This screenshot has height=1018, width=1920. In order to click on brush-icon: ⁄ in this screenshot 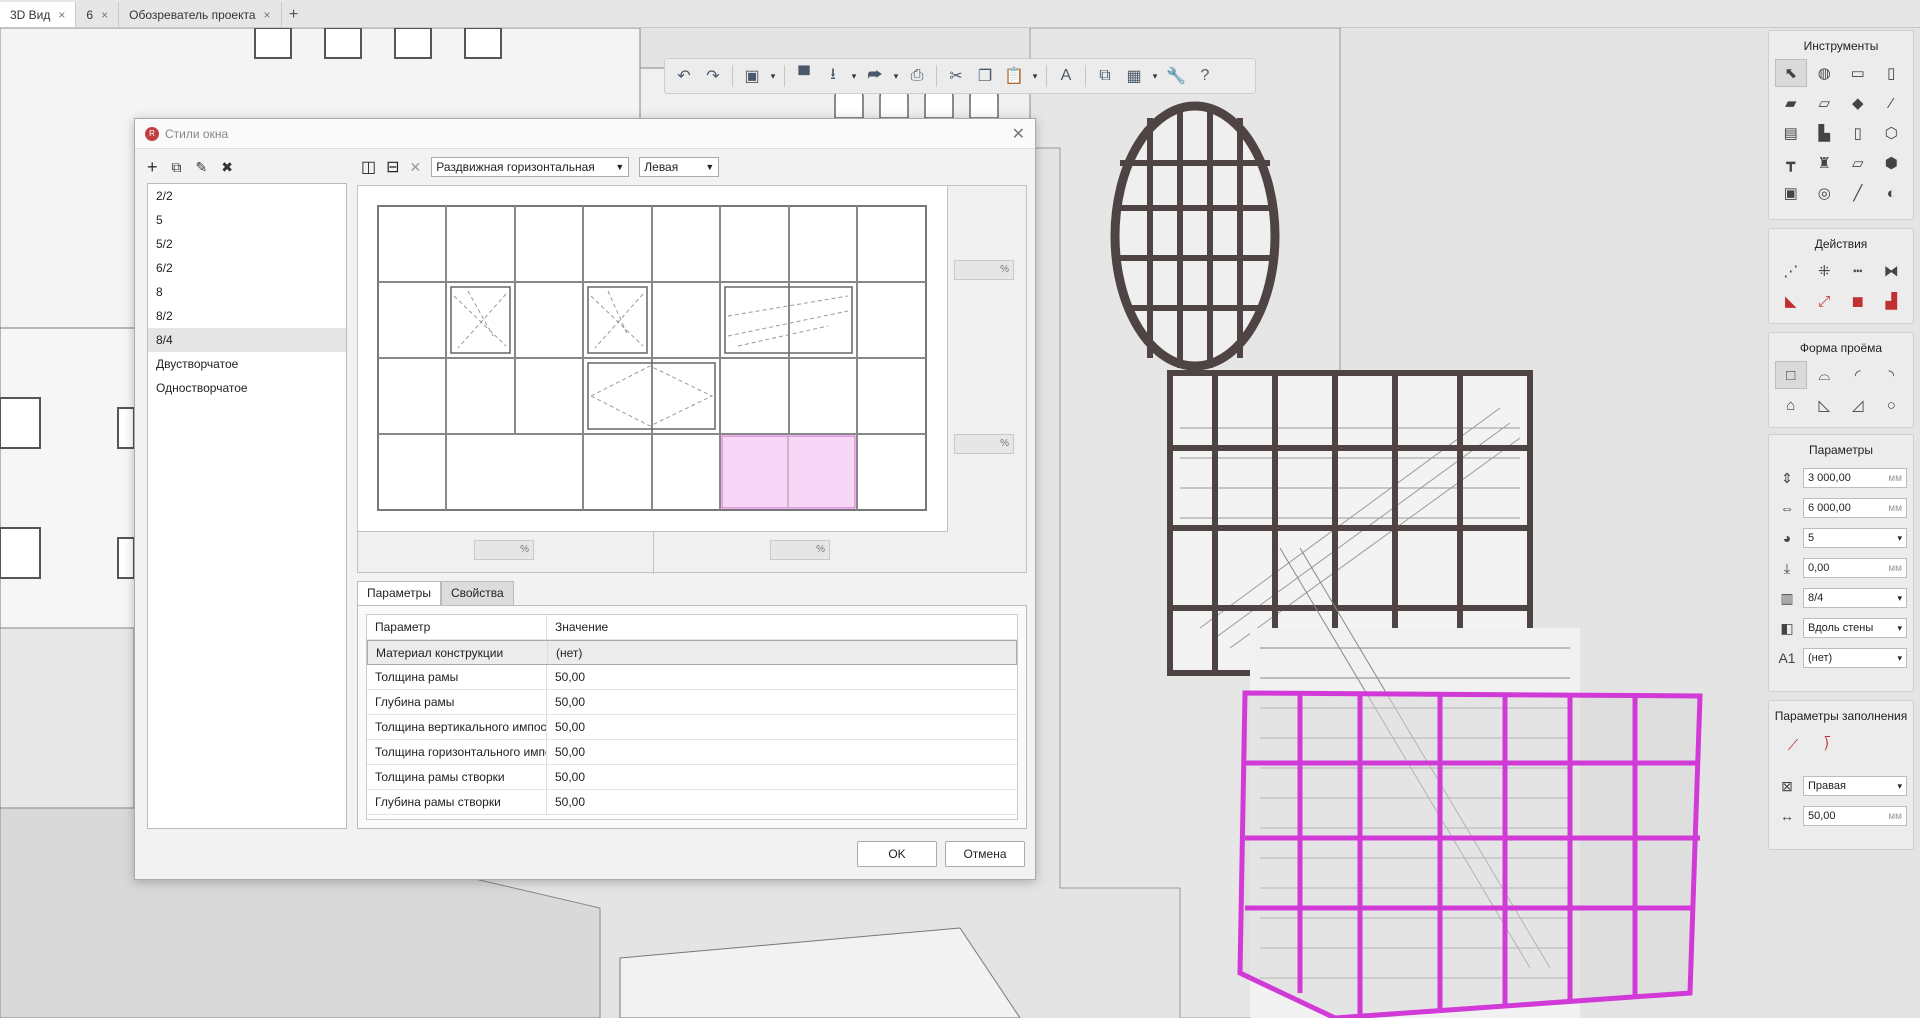, I will do `click(1892, 103)`.